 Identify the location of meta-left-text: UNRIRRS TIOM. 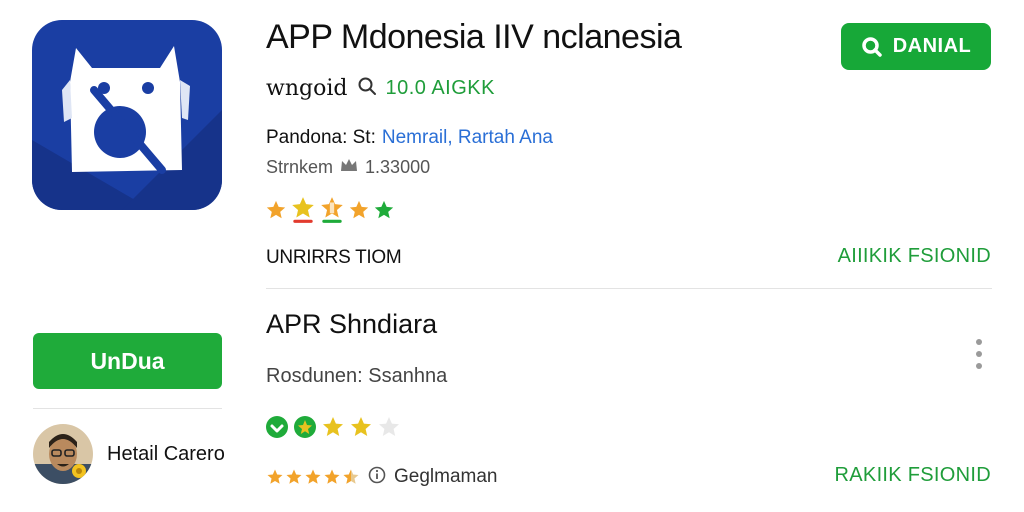
(334, 257).